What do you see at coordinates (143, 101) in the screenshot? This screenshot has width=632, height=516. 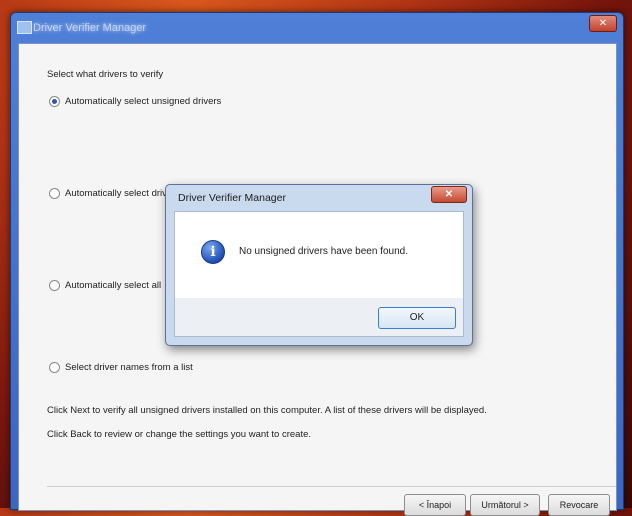 I see `option-label-unsigned: Automatically select unsigned drivers` at bounding box center [143, 101].